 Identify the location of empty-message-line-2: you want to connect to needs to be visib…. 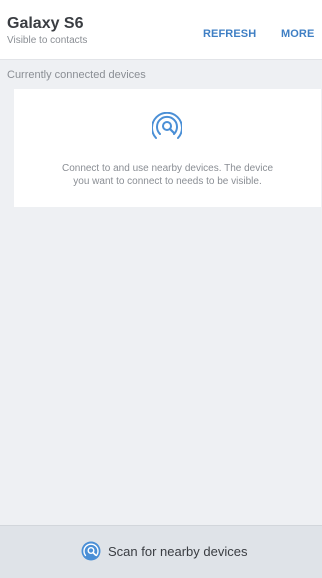
(167, 181).